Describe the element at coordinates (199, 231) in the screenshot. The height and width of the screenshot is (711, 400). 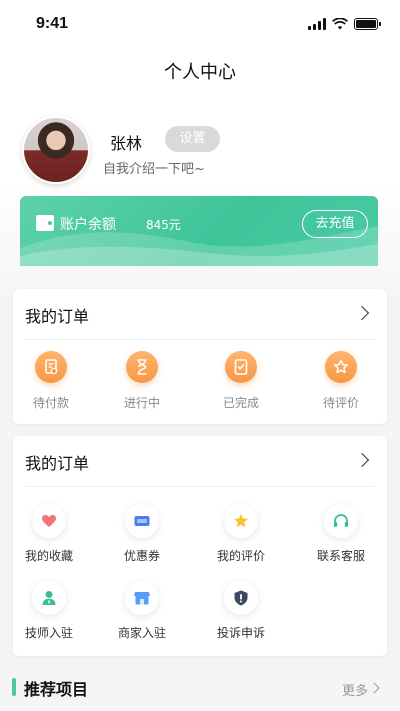
I see `balance-card: 账户余额 845元 去充值` at that location.